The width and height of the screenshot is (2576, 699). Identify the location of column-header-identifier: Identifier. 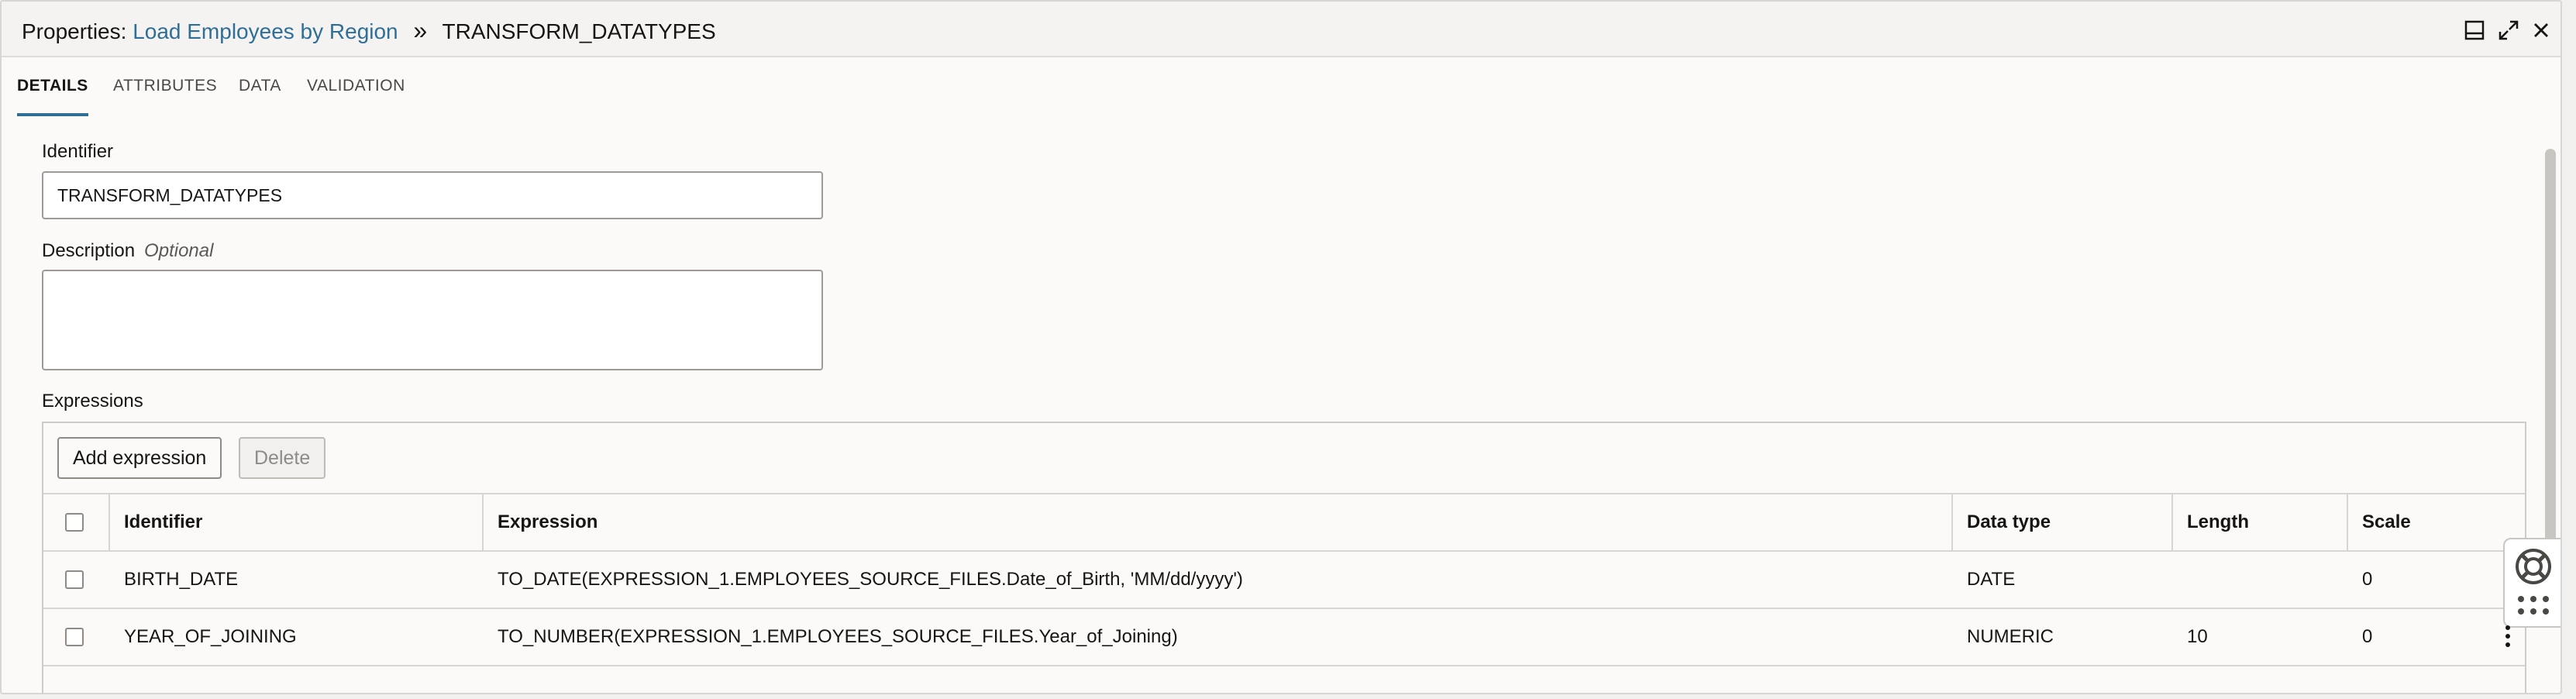
(297, 522).